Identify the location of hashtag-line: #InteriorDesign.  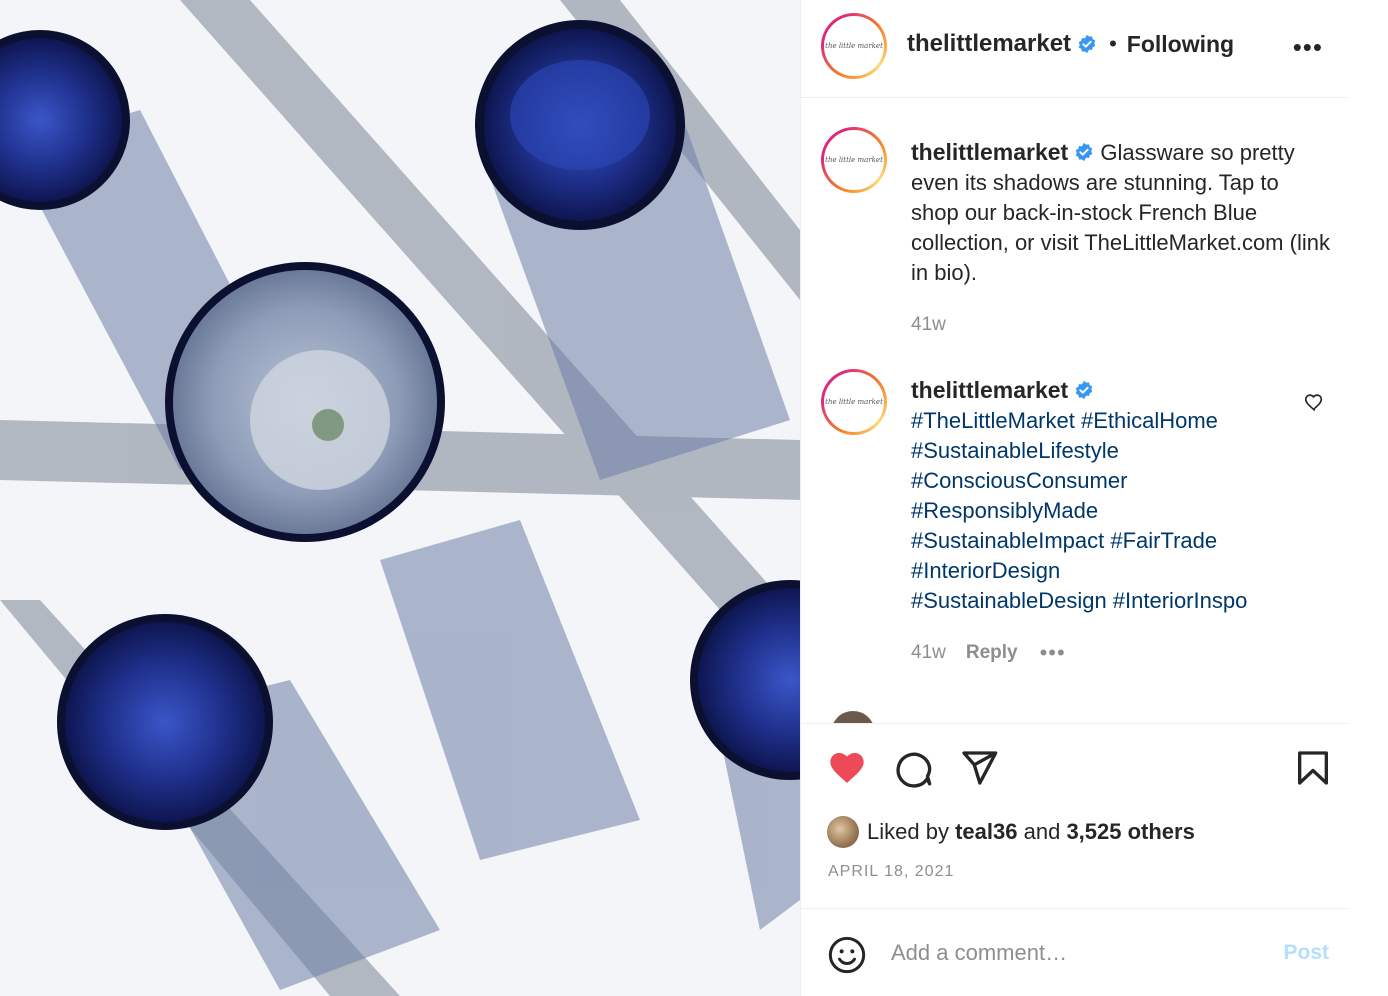
(1121, 571).